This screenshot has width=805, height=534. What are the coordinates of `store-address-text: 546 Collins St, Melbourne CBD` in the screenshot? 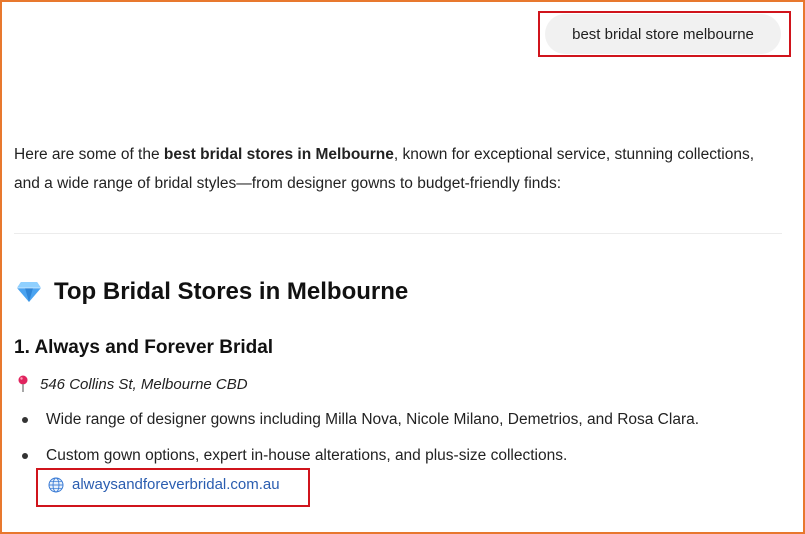 It's located at (144, 384).